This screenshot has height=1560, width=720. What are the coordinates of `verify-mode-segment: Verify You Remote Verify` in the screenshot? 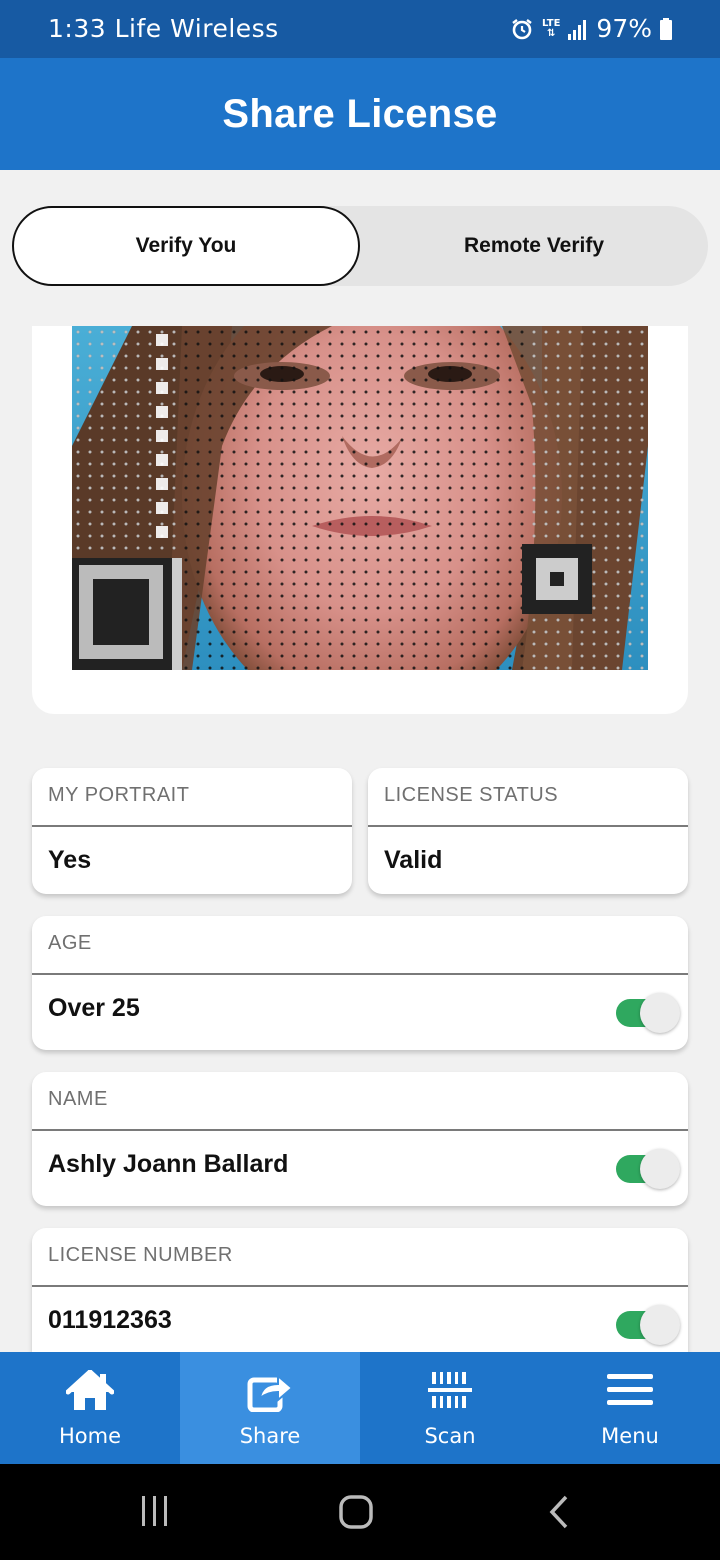 It's located at (360, 246).